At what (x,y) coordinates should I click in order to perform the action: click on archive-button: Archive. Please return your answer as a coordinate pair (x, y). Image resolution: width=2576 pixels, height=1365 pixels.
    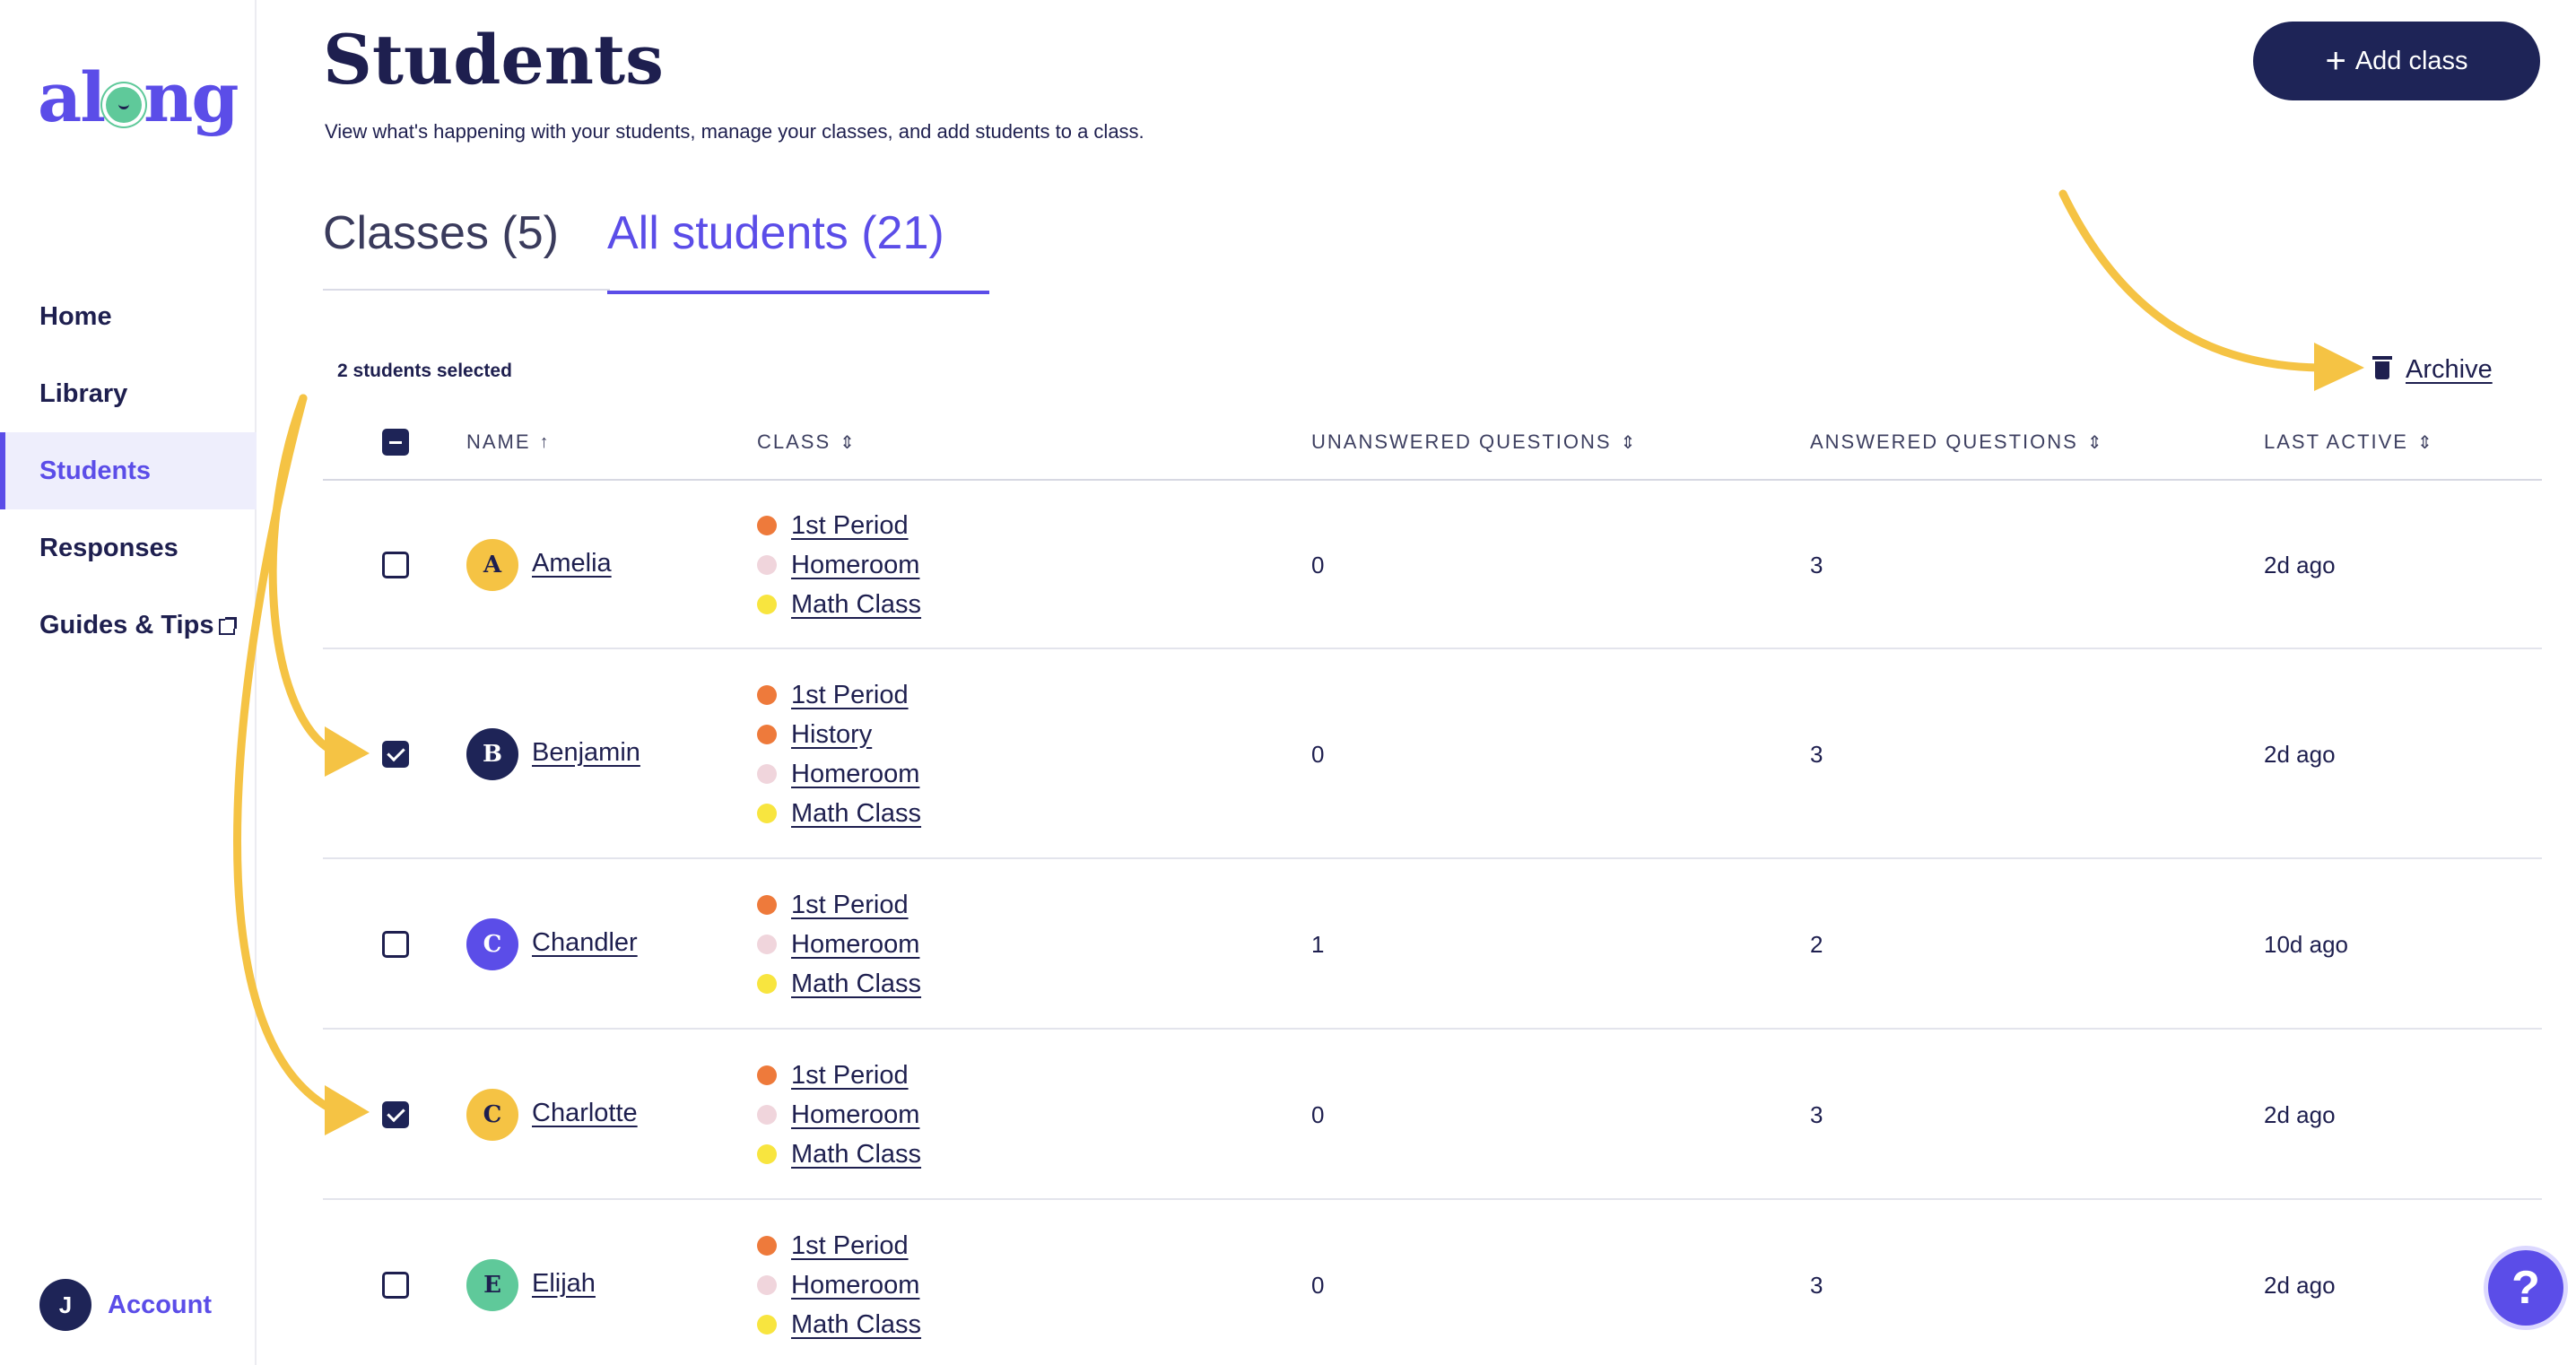
    Looking at the image, I should click on (2432, 370).